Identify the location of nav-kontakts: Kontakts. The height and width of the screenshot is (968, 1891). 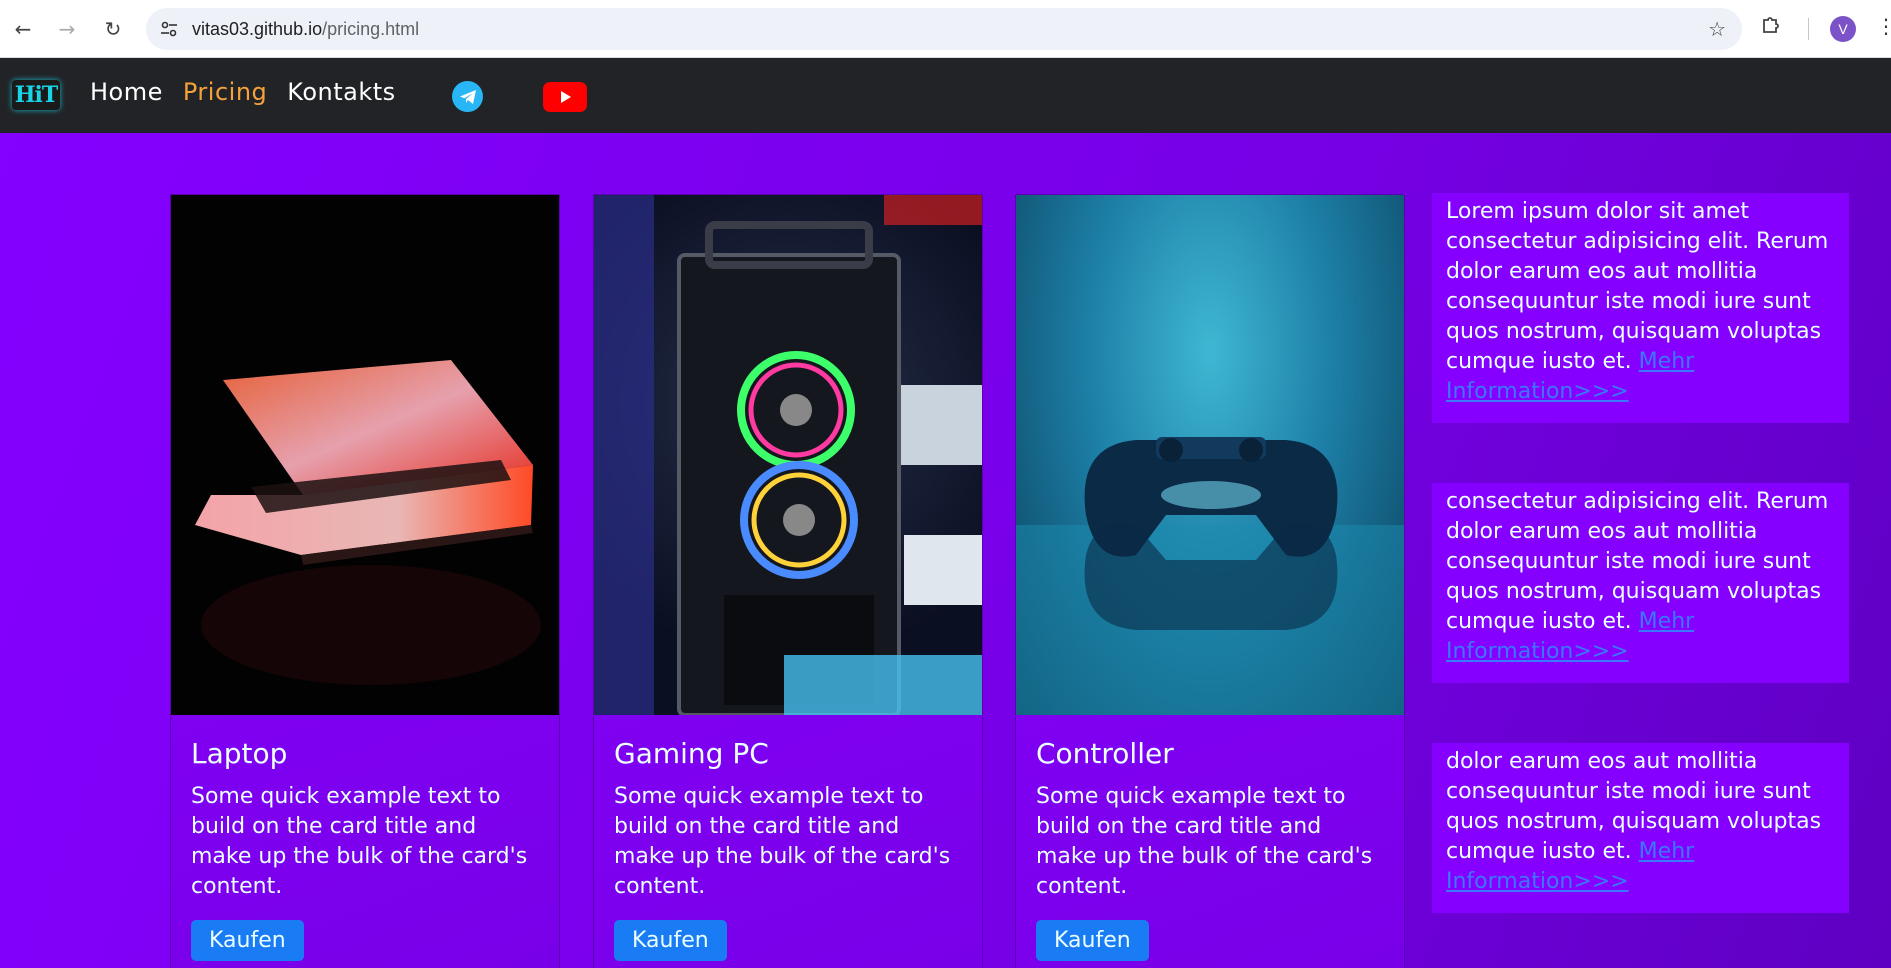
(341, 92).